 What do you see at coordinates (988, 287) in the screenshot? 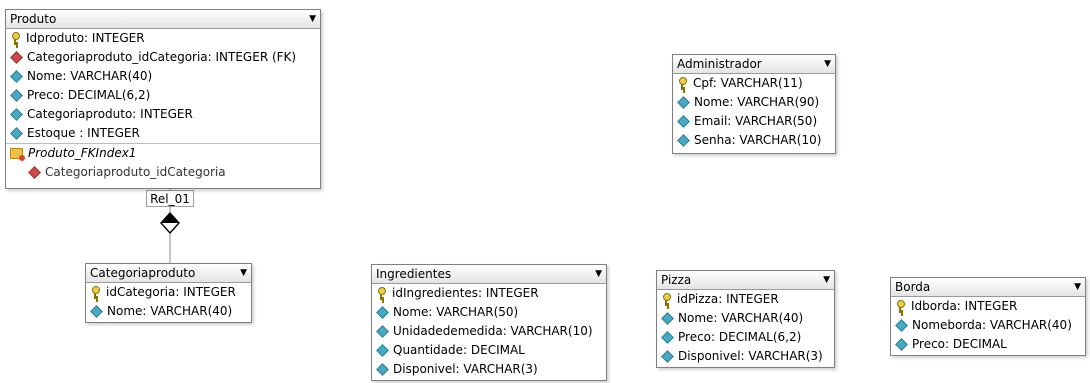
I see `entity-header: Borda ▼` at bounding box center [988, 287].